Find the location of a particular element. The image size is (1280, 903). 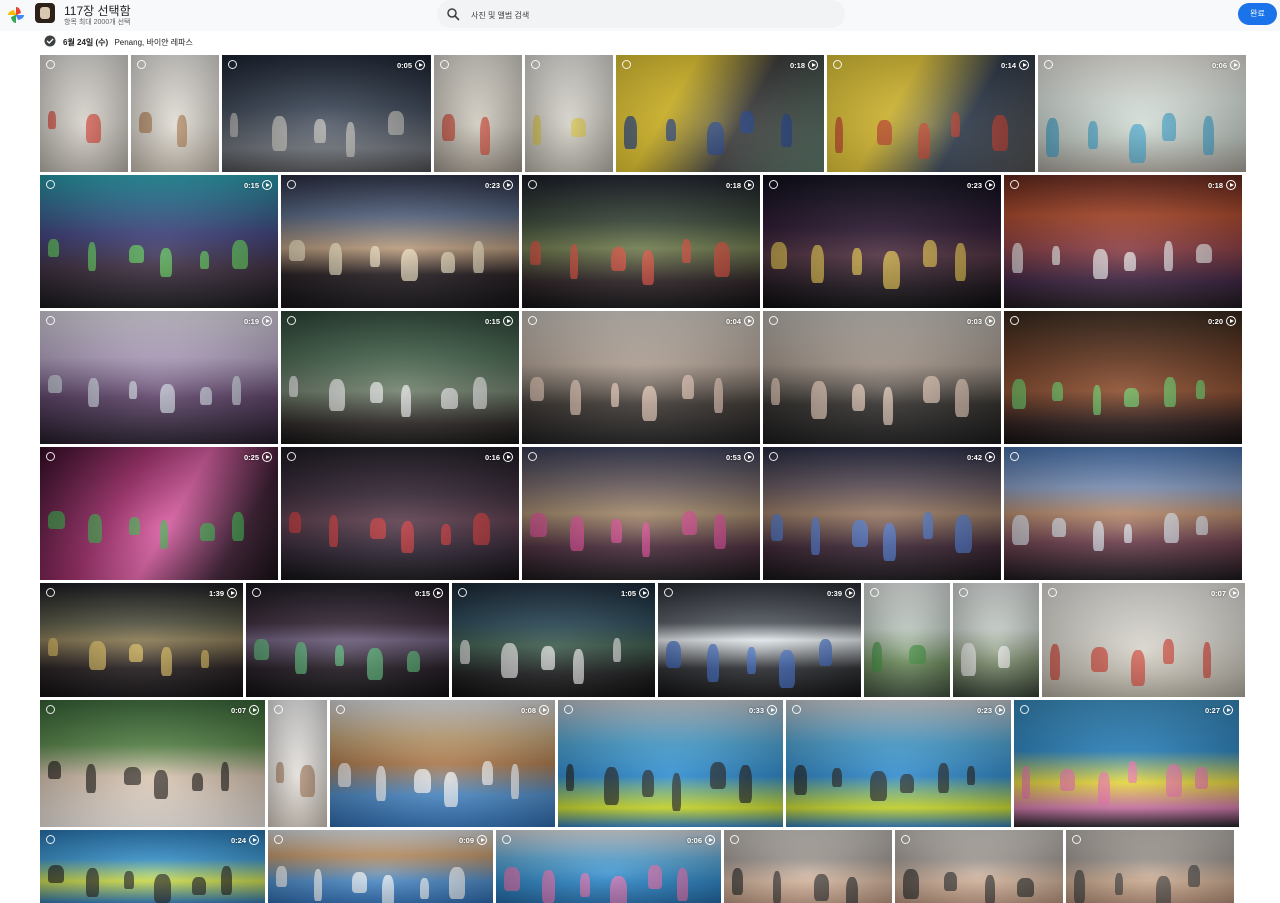

video-tile: 0:25 is located at coordinates (159, 513).